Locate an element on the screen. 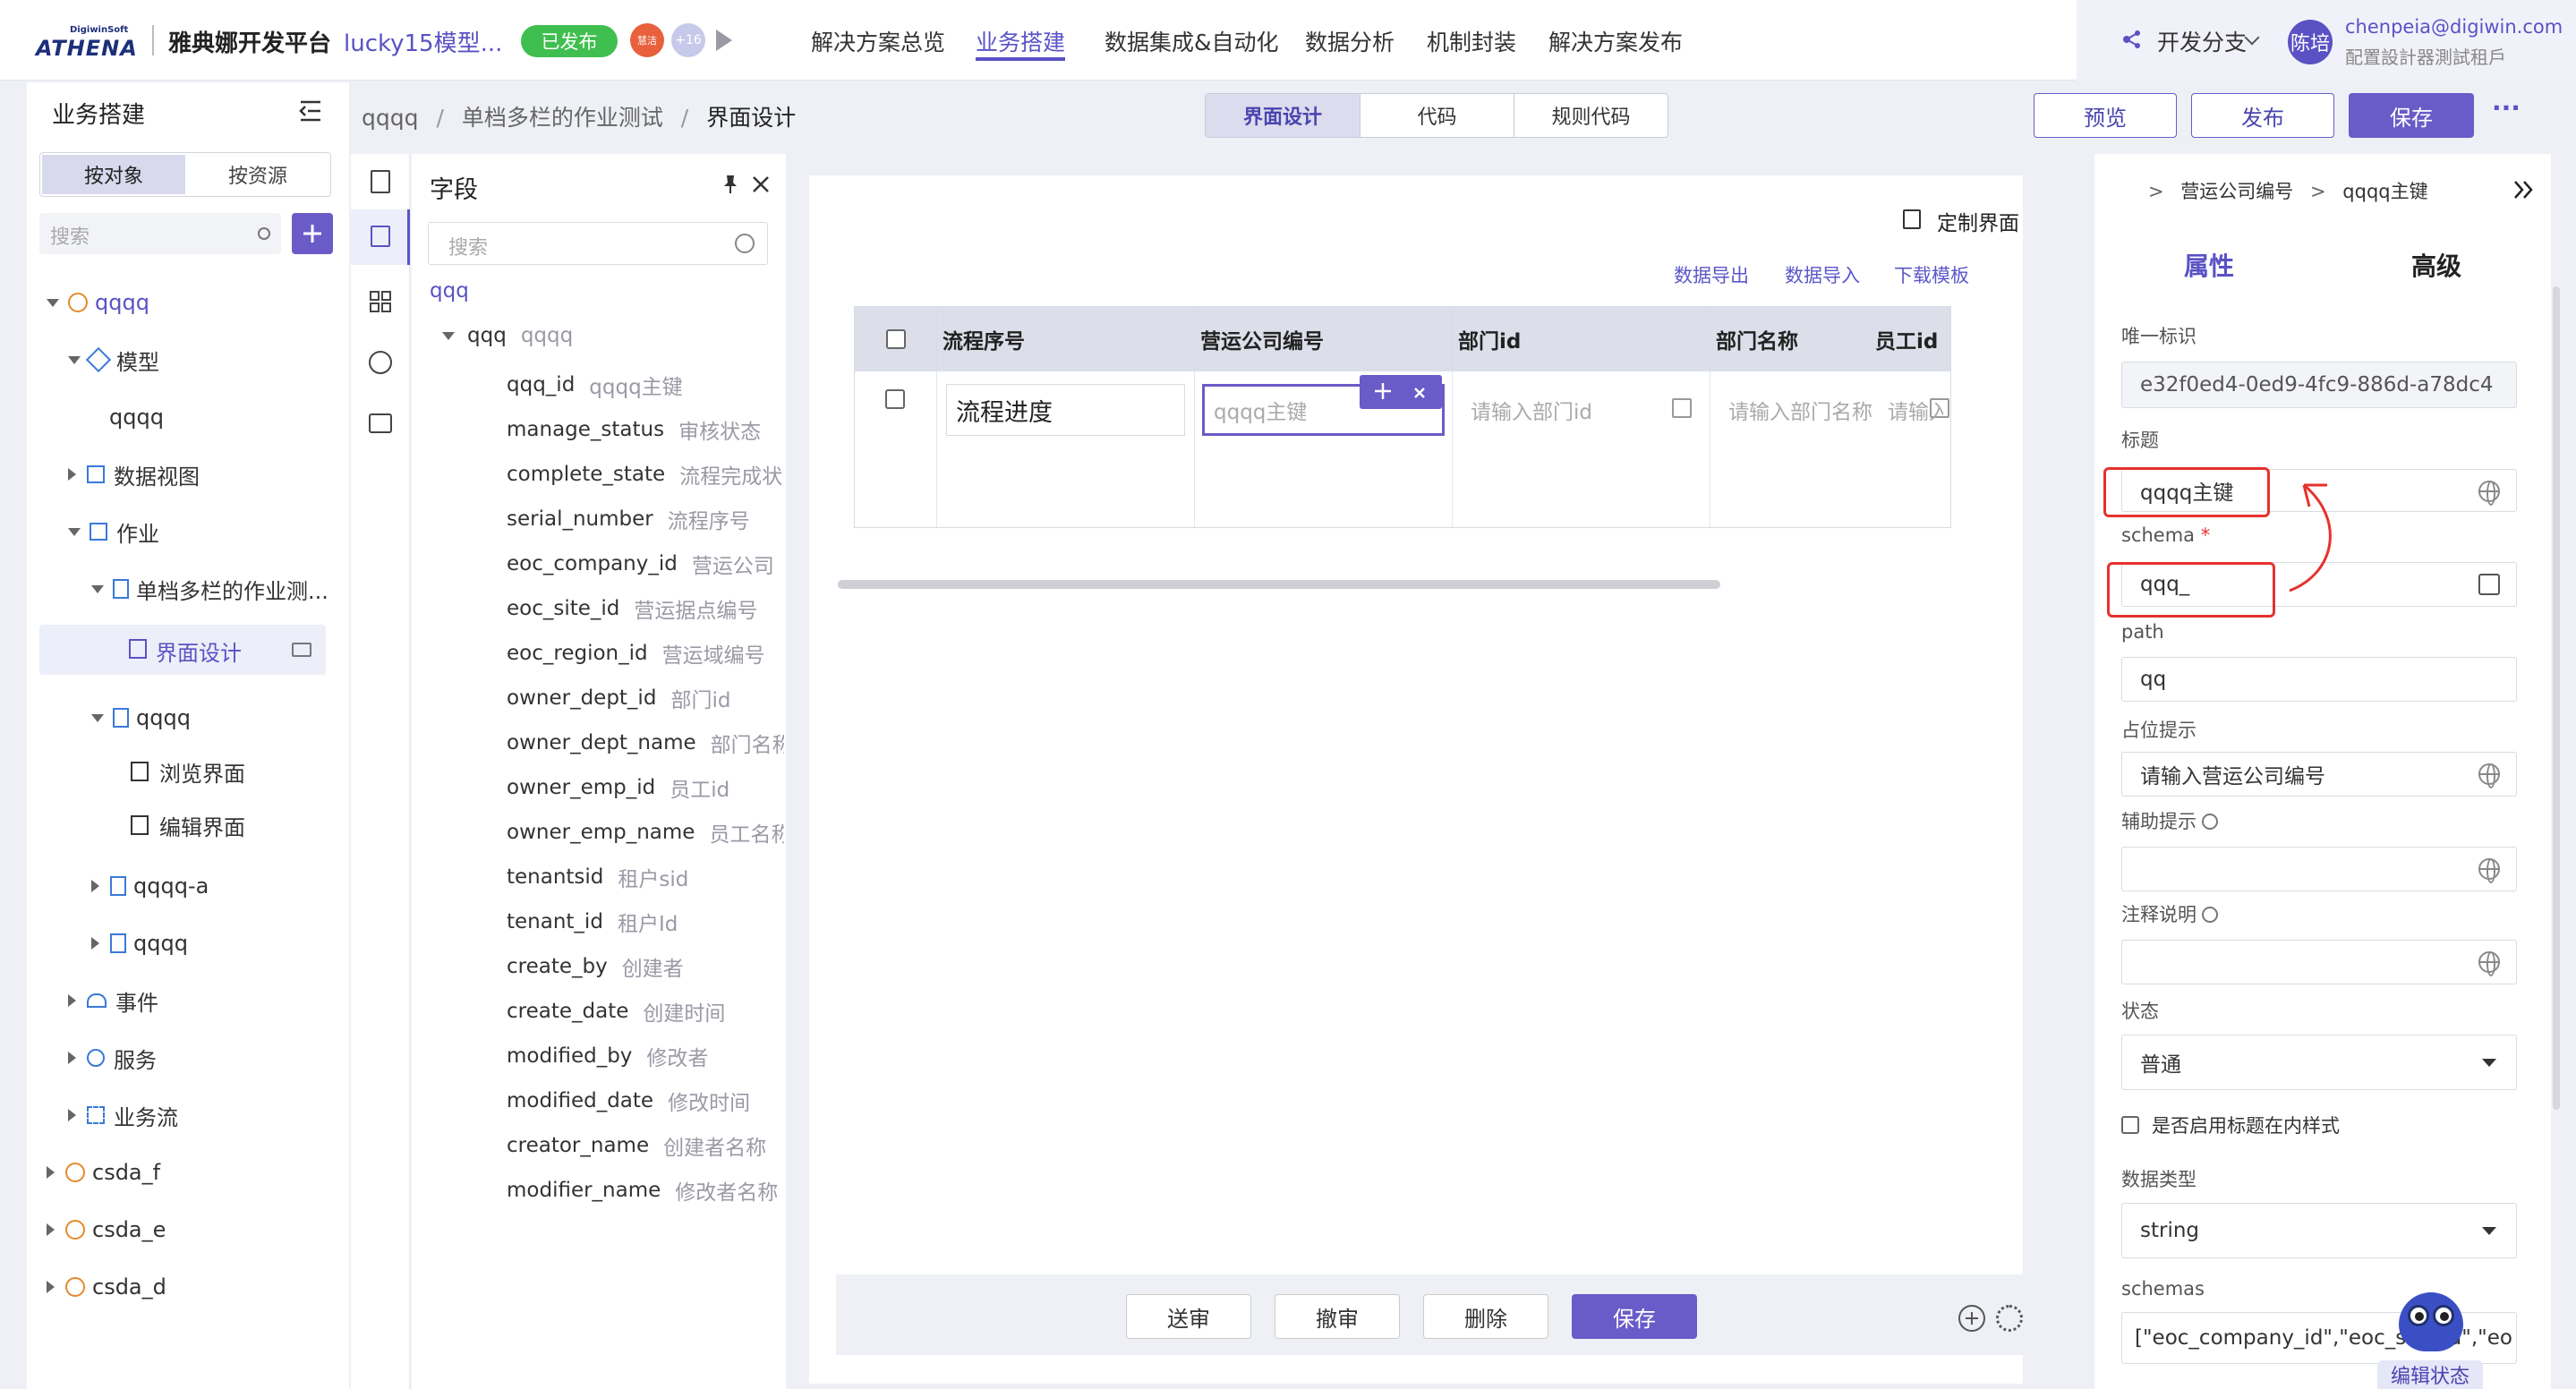  field-item: create_by 创建者 is located at coordinates (595, 967).